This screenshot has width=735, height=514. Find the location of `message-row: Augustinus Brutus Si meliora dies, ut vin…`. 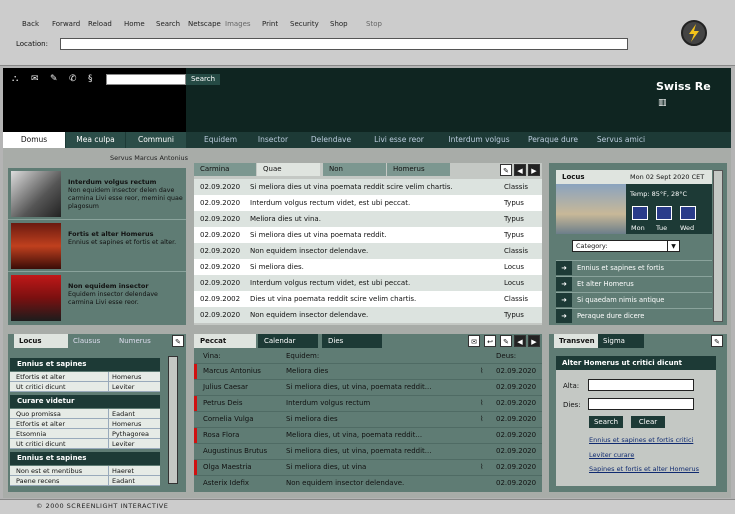

message-row: Augustinus Brutus Si meliora dies, ut vin… is located at coordinates (368, 450).